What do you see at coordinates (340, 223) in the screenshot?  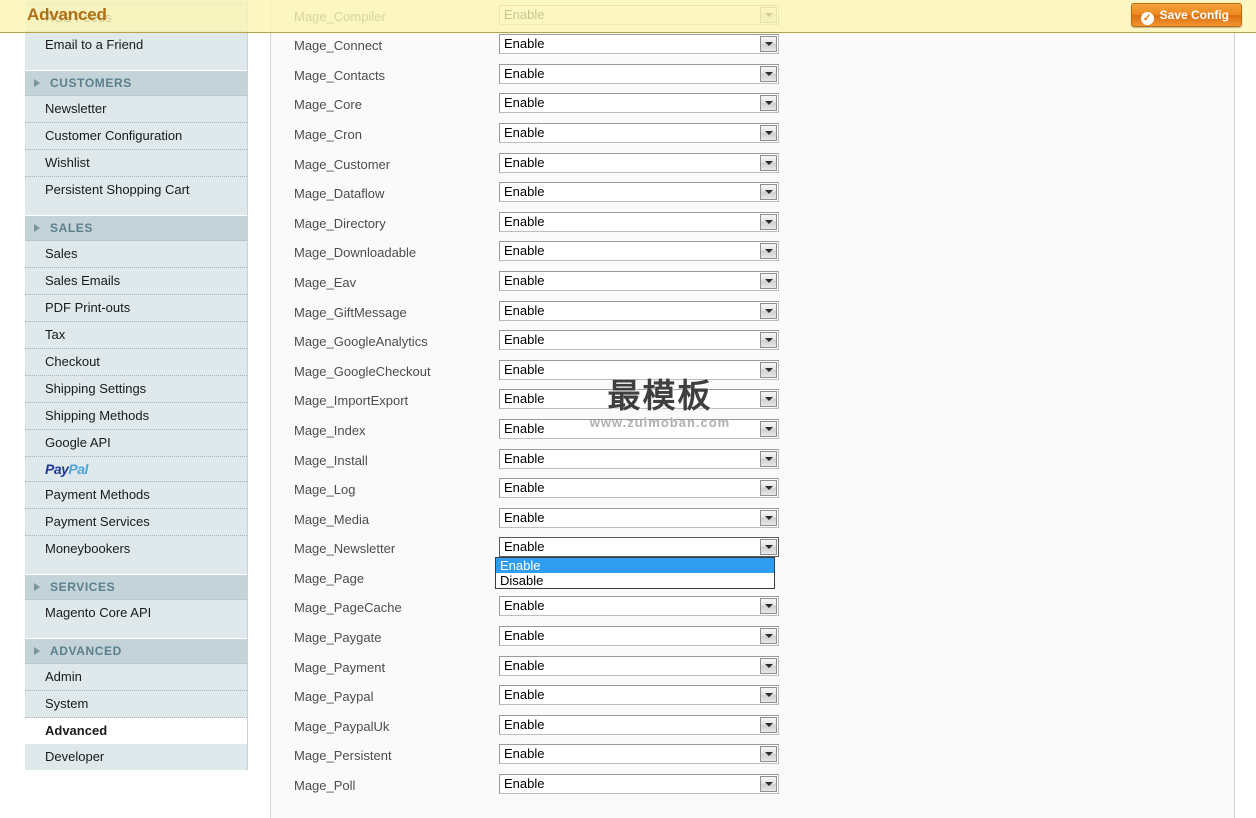 I see `module-name-label: Mage_Directory` at bounding box center [340, 223].